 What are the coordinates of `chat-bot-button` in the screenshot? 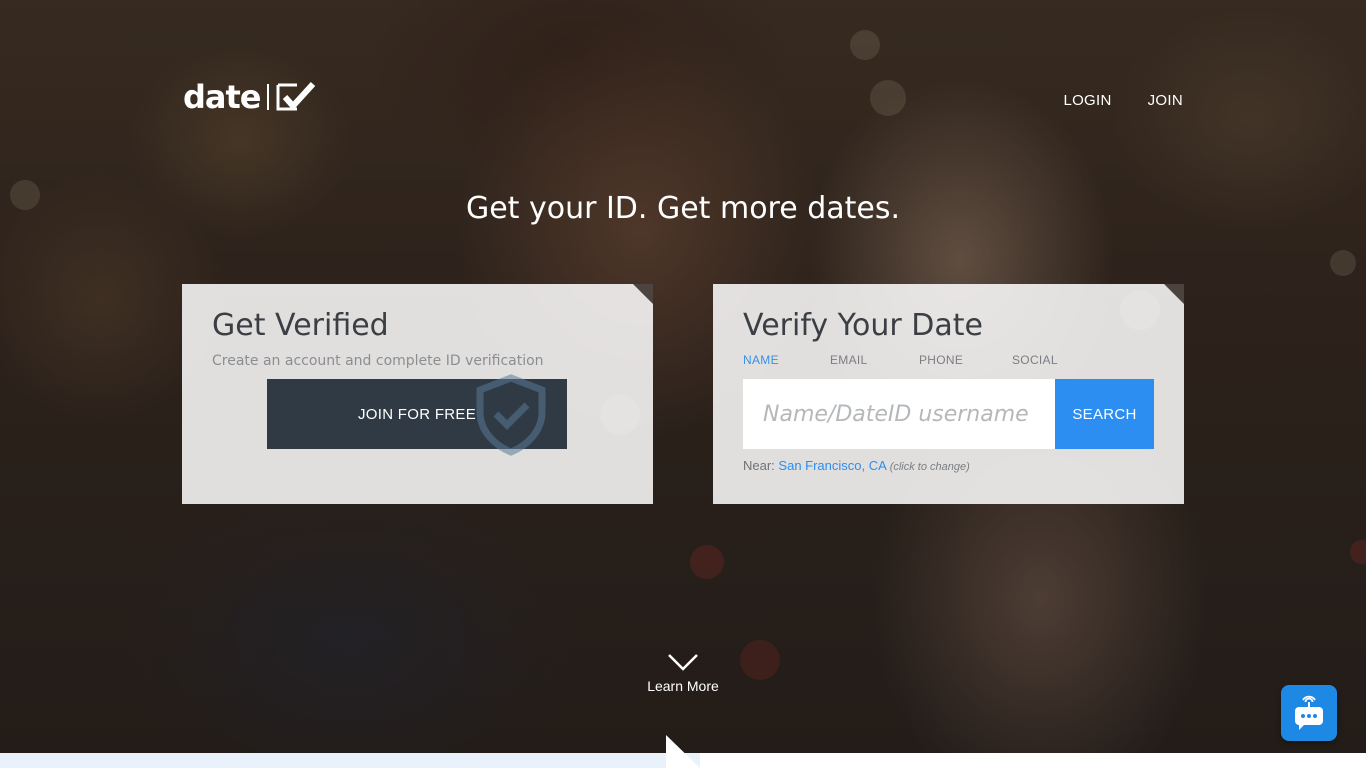 It's located at (1309, 713).